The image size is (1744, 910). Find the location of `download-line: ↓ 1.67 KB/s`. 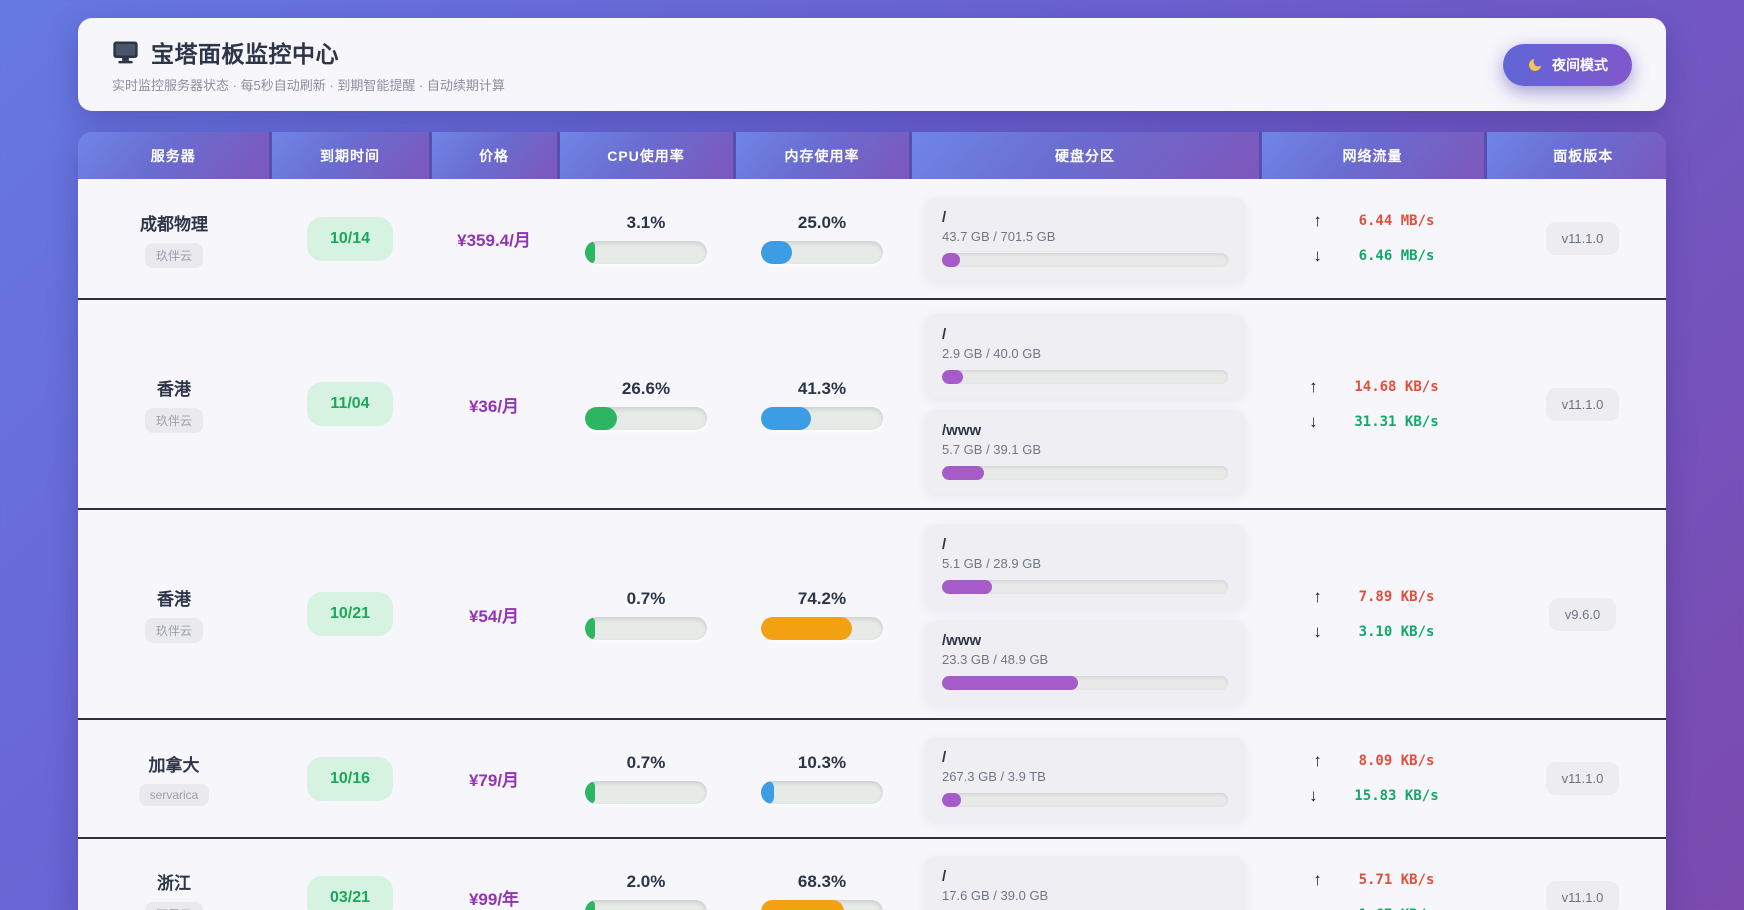

download-line: ↓ 1.67 KB/s is located at coordinates (1372, 907).